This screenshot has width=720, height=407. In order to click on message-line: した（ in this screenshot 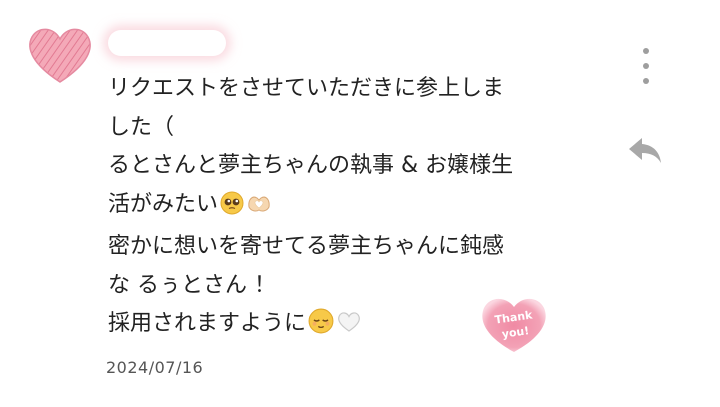, I will do `click(141, 127)`.